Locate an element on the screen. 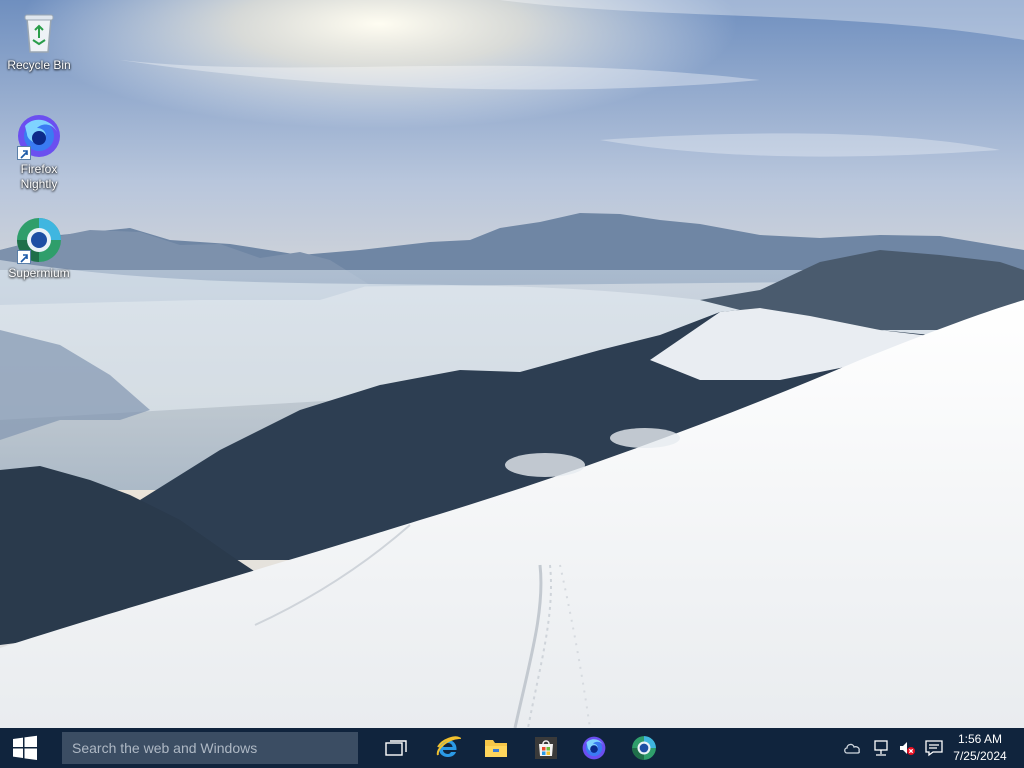 The image size is (1024, 768). desktop-icon-supermium: Supermium is located at coordinates (39, 248).